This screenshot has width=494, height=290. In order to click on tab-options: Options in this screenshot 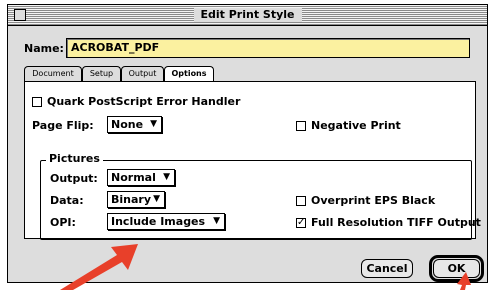, I will do `click(189, 74)`.